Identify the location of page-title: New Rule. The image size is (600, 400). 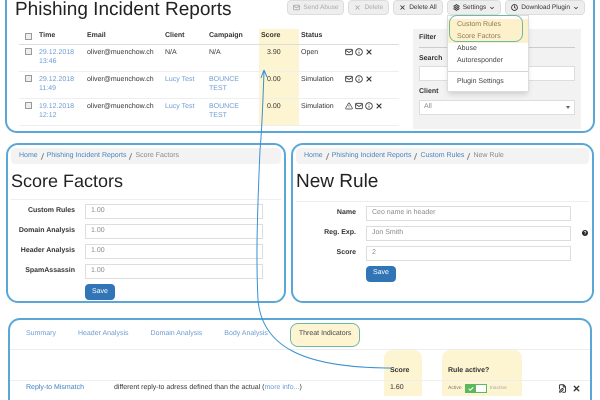
(337, 181).